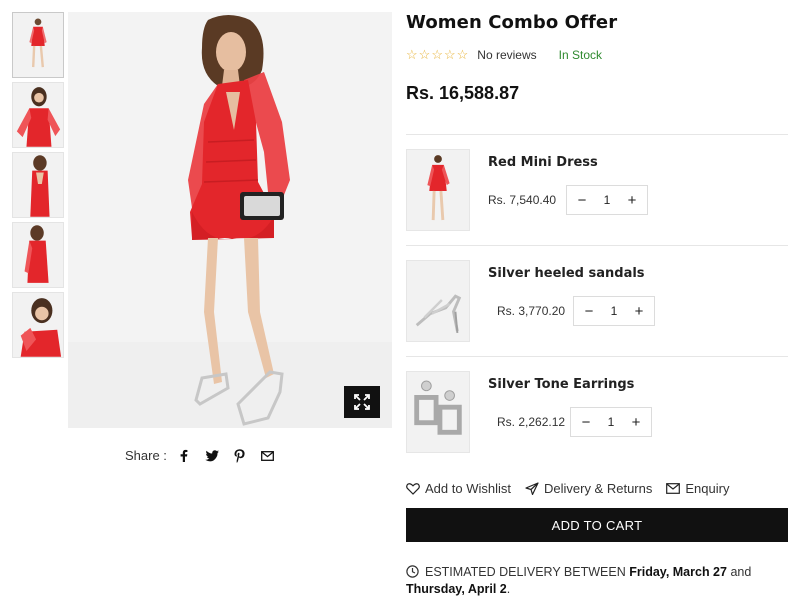 The height and width of the screenshot is (596, 800). I want to click on share-row: Share :, so click(200, 455).